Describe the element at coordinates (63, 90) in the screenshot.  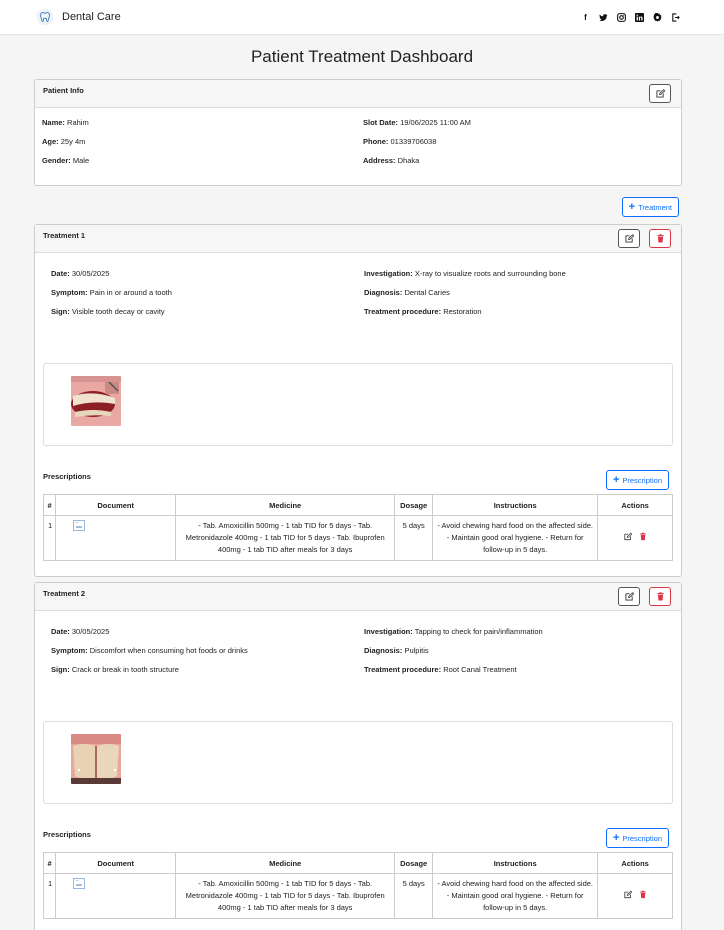
I see `patient-info-title: Patient Info` at that location.